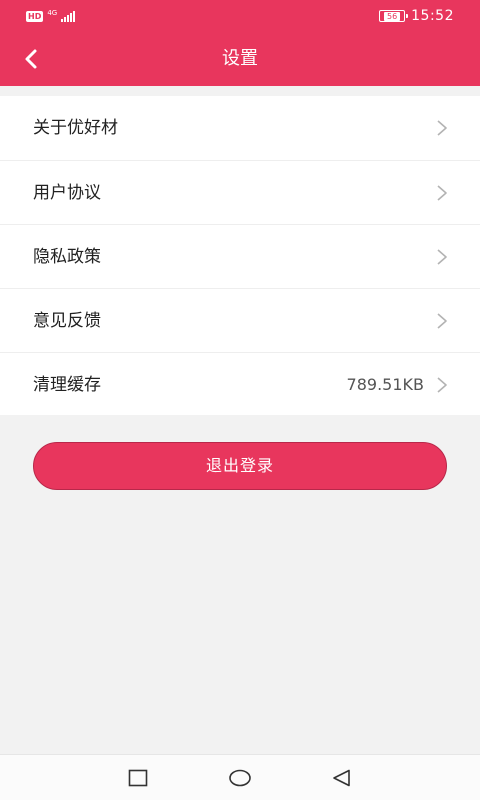 The image size is (480, 800). Describe the element at coordinates (385, 384) in the screenshot. I see `cache-size: 789.51KB` at that location.